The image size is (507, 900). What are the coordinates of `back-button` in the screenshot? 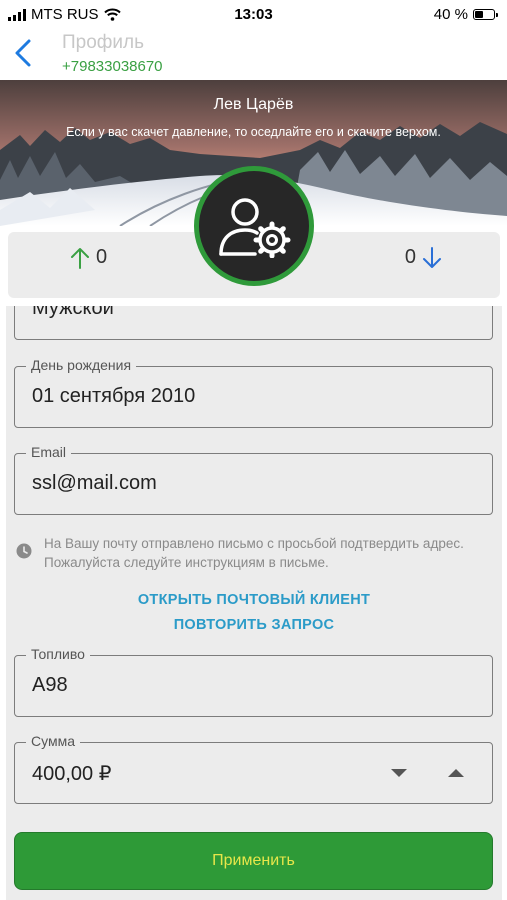 It's located at (24, 53).